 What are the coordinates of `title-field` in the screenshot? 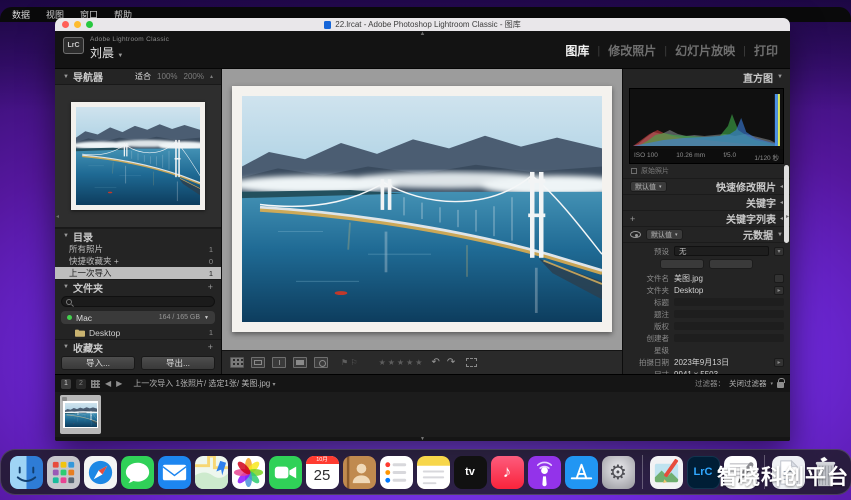 It's located at (729, 302).